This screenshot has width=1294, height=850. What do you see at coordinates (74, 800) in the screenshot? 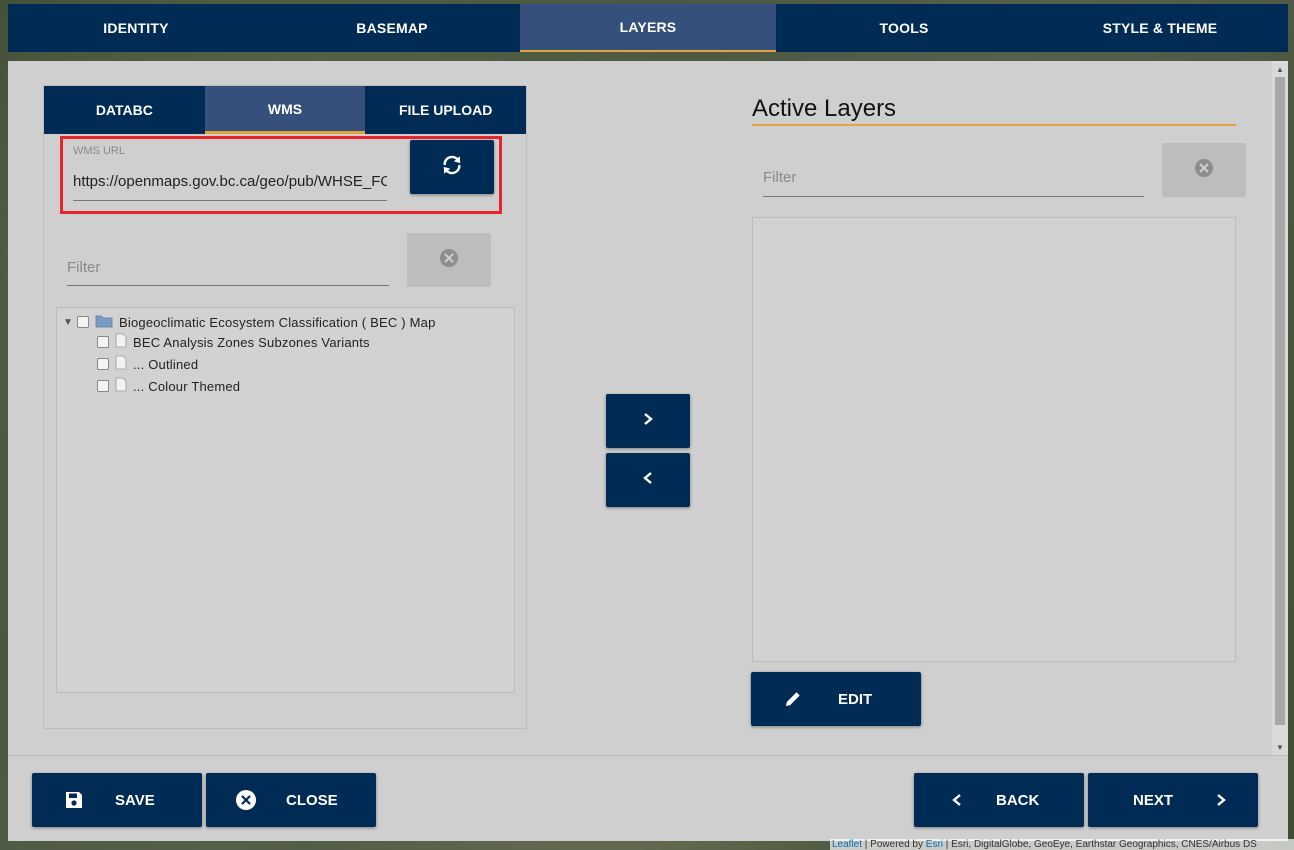
I see `floppy-disk-icon` at bounding box center [74, 800].